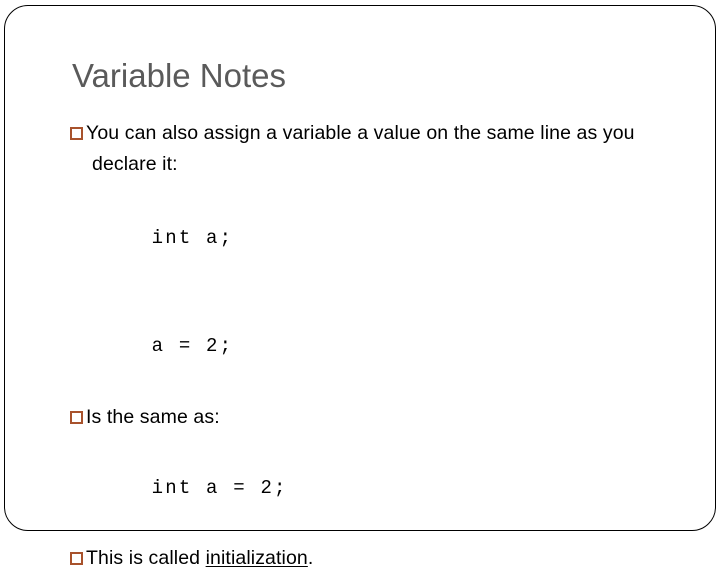 The width and height of the screenshot is (720, 574). I want to click on code-line-text: a = 2;, so click(192, 346).